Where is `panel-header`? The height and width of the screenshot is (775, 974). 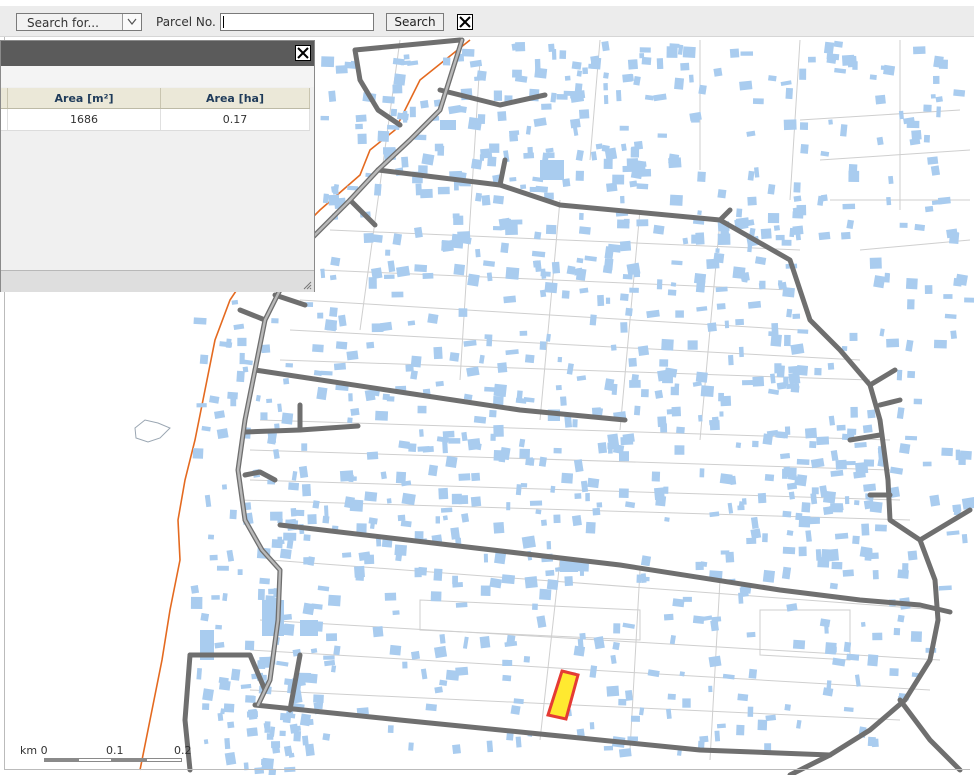
panel-header is located at coordinates (157, 53).